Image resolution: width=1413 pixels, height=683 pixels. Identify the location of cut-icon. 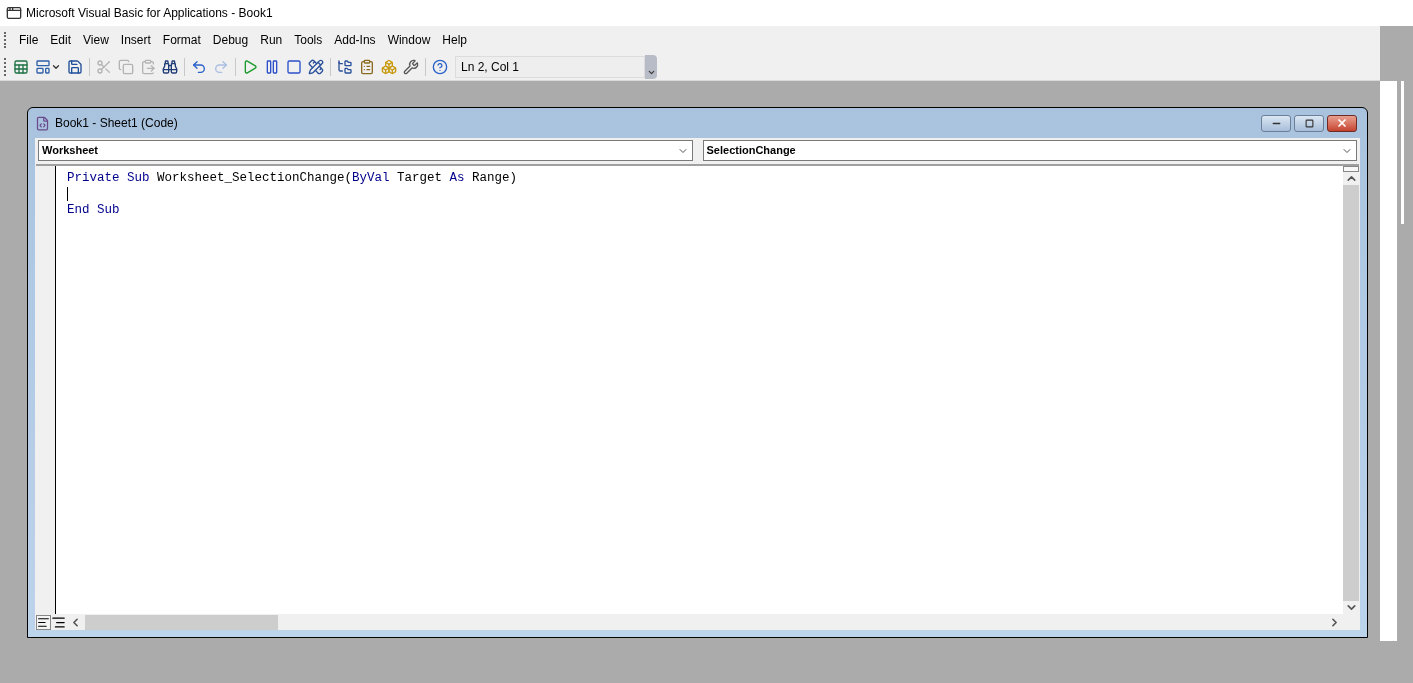
(104, 67).